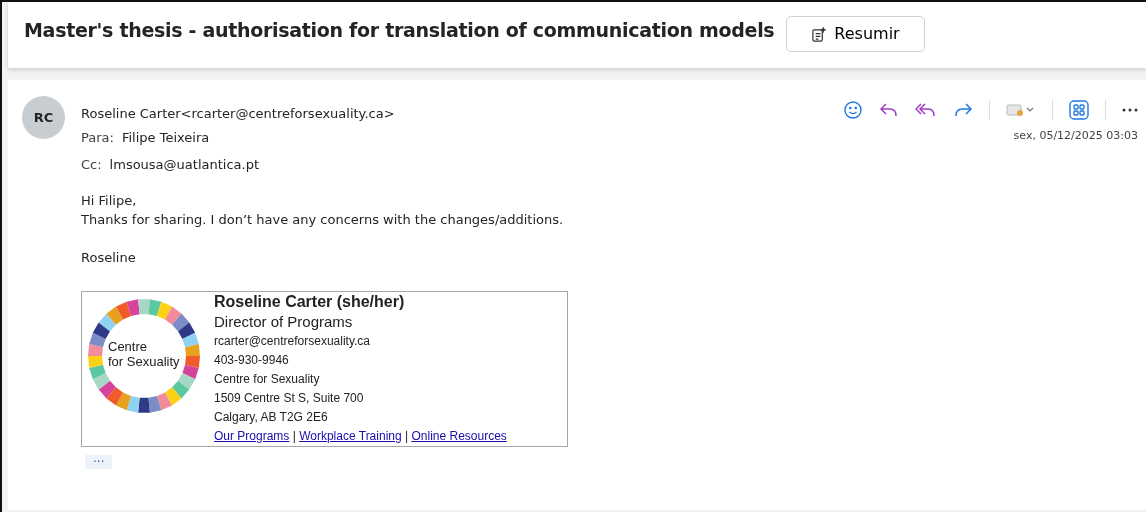 Image resolution: width=1146 pixels, height=512 pixels. Describe the element at coordinates (292, 341) in the screenshot. I see `signature-line: rcarter@centreforsexuality.ca` at that location.